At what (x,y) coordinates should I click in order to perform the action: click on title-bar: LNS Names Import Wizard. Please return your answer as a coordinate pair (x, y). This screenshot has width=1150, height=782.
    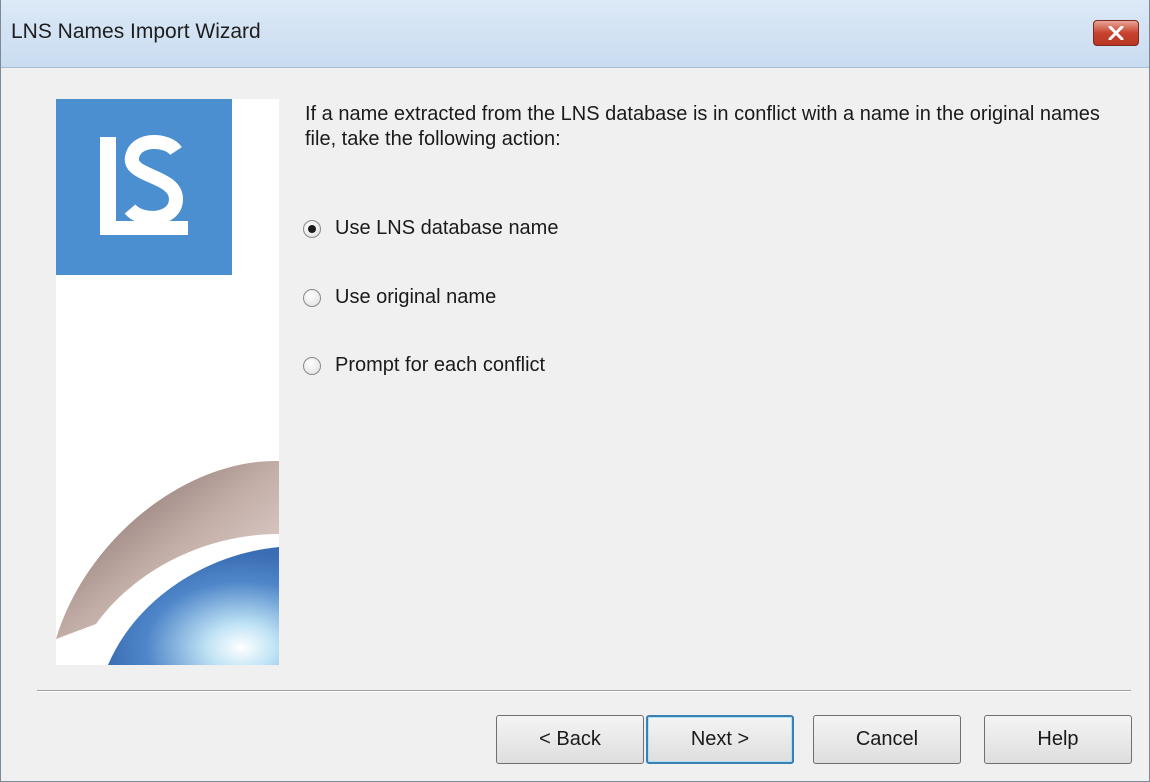
    Looking at the image, I should click on (575, 34).